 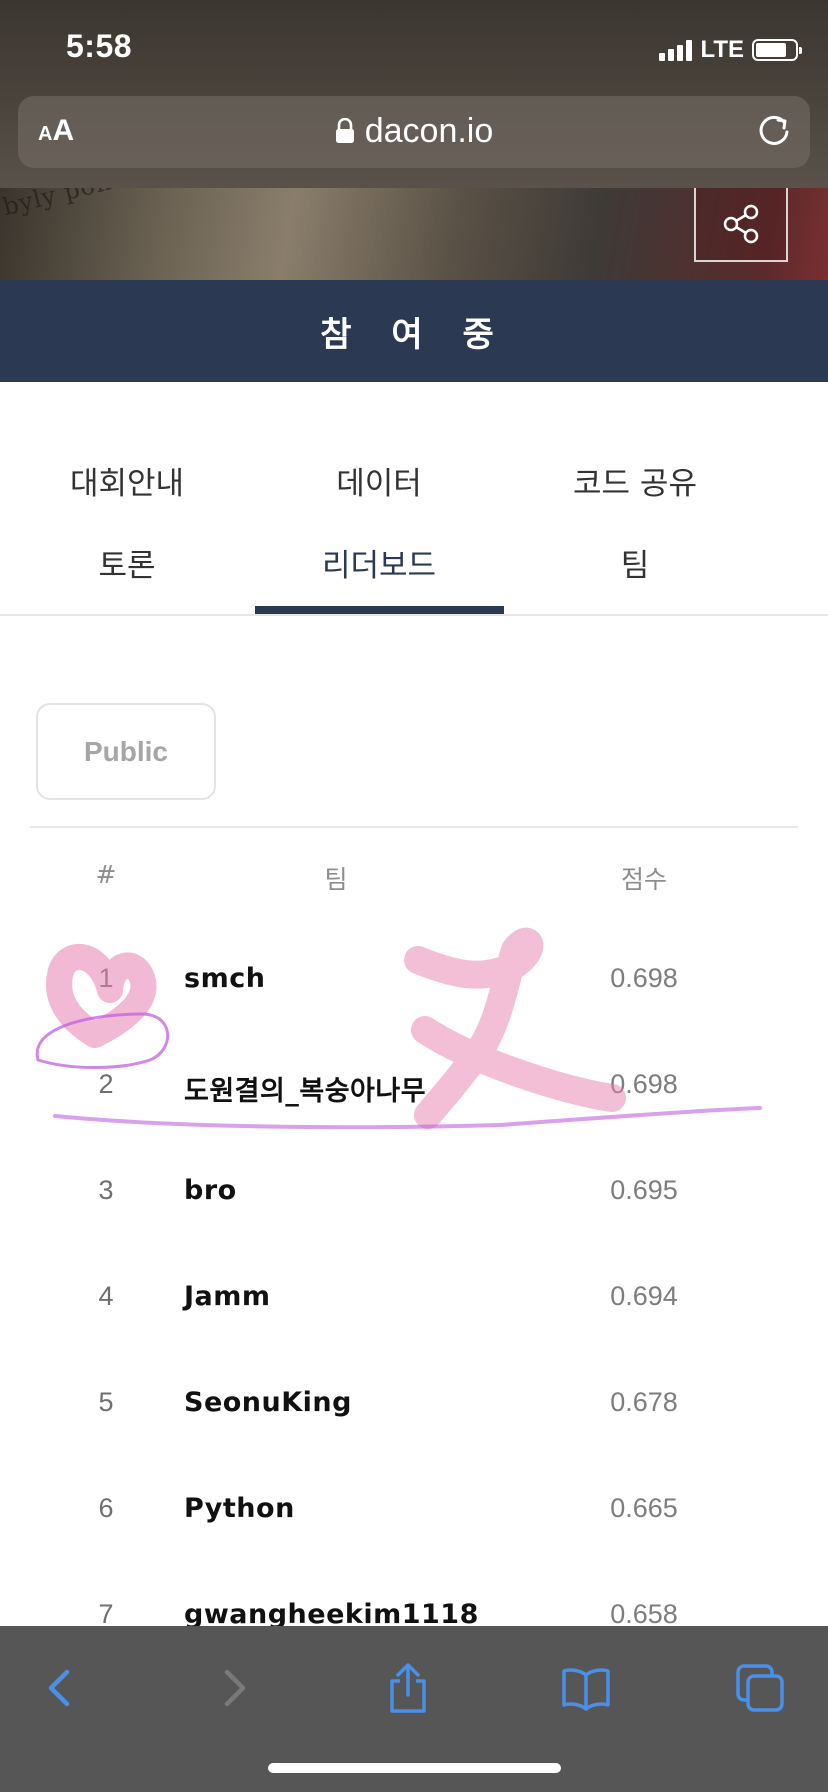 I want to click on tab-code-share: 코드 공유, so click(x=635, y=480).